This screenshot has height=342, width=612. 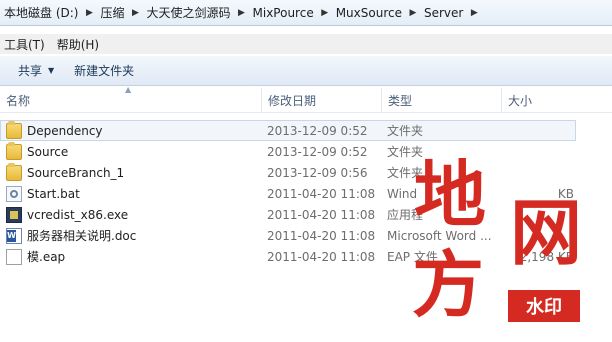 What do you see at coordinates (53, 193) in the screenshot?
I see `file-name: Start.bat` at bounding box center [53, 193].